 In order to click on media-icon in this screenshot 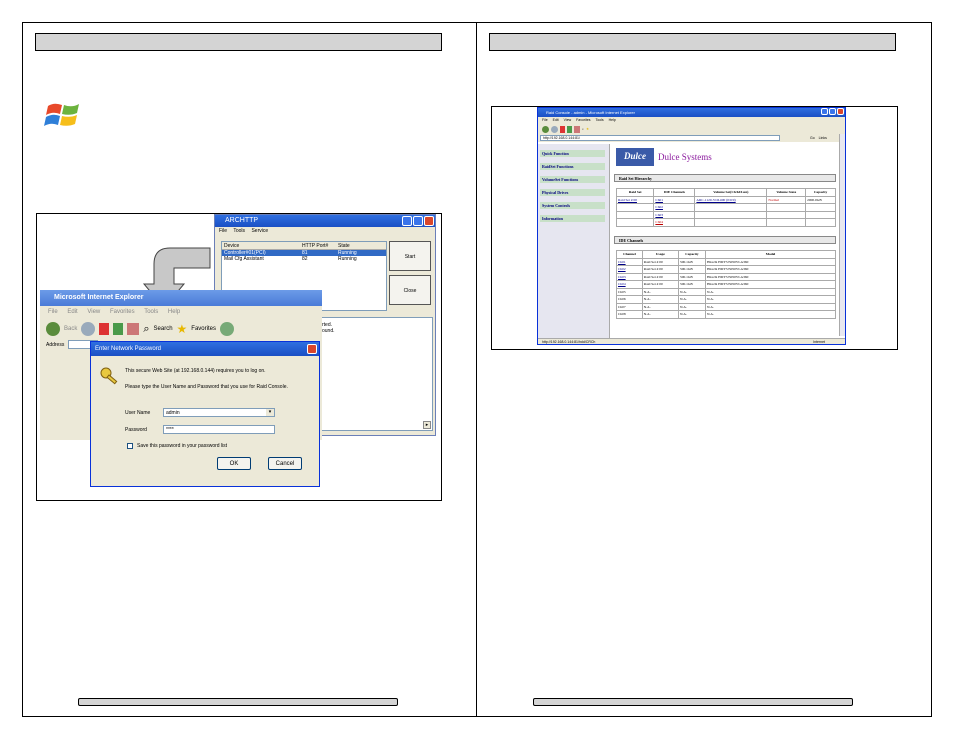, I will do `click(226, 329)`.